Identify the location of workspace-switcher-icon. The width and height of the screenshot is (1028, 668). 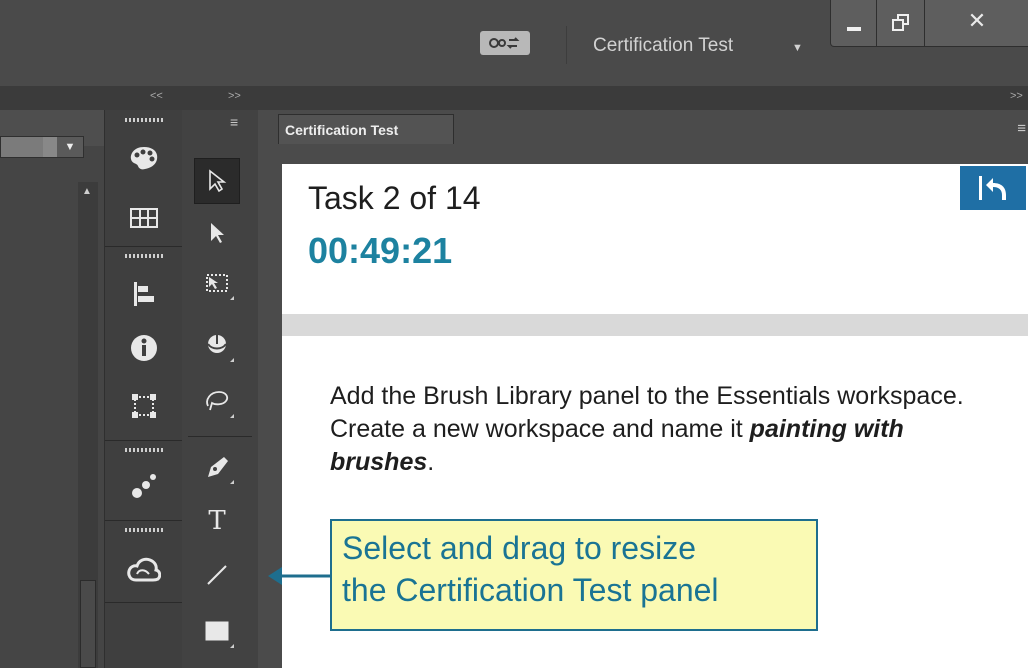
(505, 43).